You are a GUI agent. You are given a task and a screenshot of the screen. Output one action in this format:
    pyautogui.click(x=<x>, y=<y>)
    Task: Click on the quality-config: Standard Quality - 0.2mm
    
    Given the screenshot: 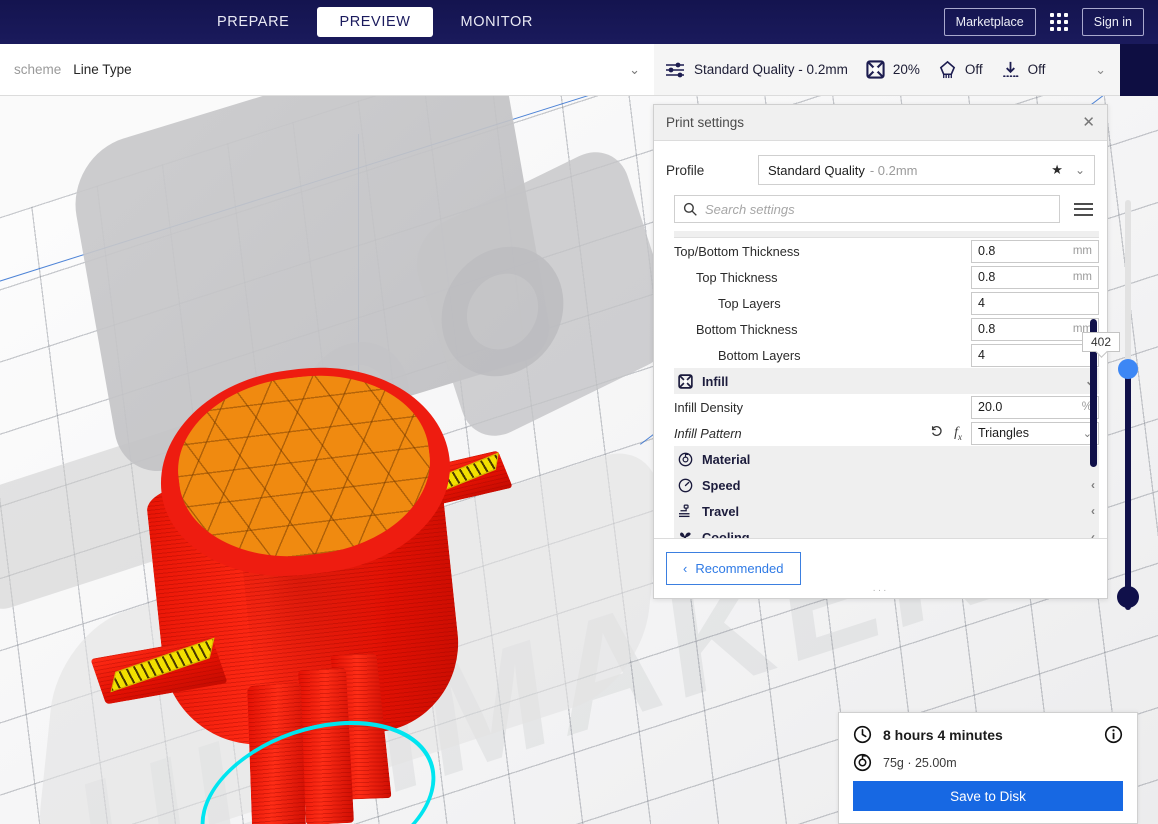 What is the action you would take?
    pyautogui.click(x=756, y=70)
    